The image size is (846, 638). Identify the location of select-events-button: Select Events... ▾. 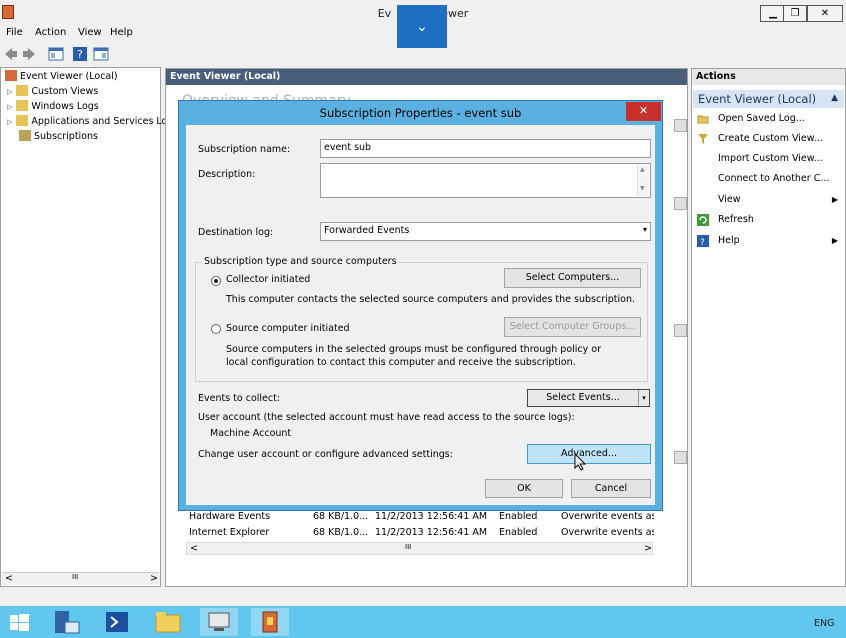
(588, 398).